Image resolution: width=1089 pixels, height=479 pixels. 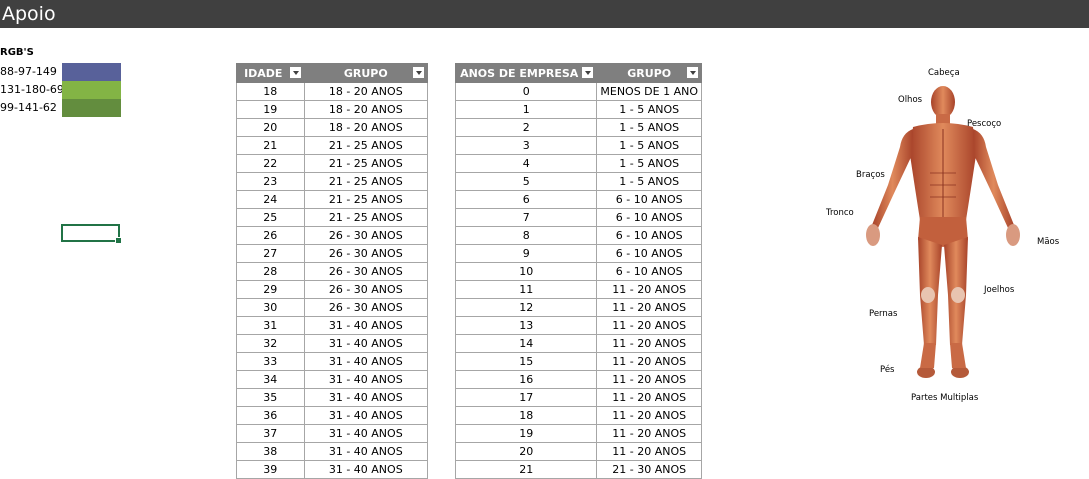 What do you see at coordinates (526, 235) in the screenshot?
I see `table-cell-key: 8` at bounding box center [526, 235].